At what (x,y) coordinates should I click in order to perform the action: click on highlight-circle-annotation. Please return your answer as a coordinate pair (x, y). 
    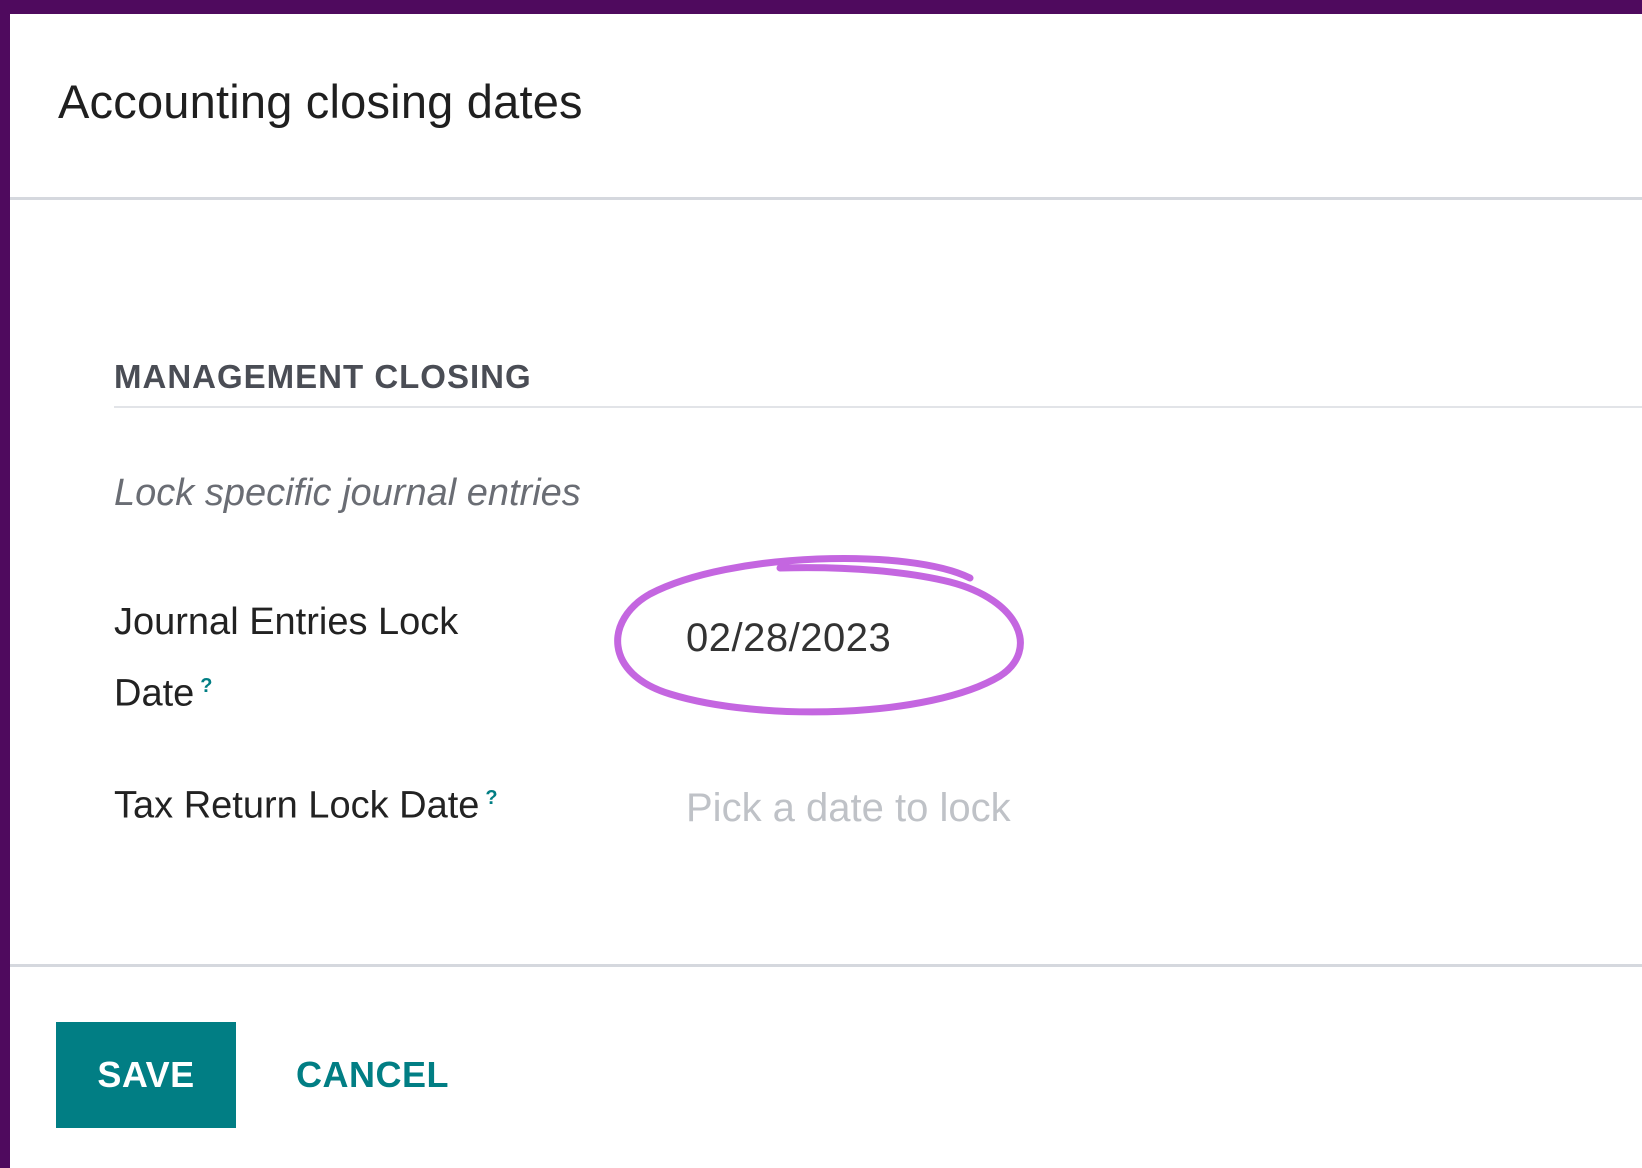
    Looking at the image, I should click on (819, 635).